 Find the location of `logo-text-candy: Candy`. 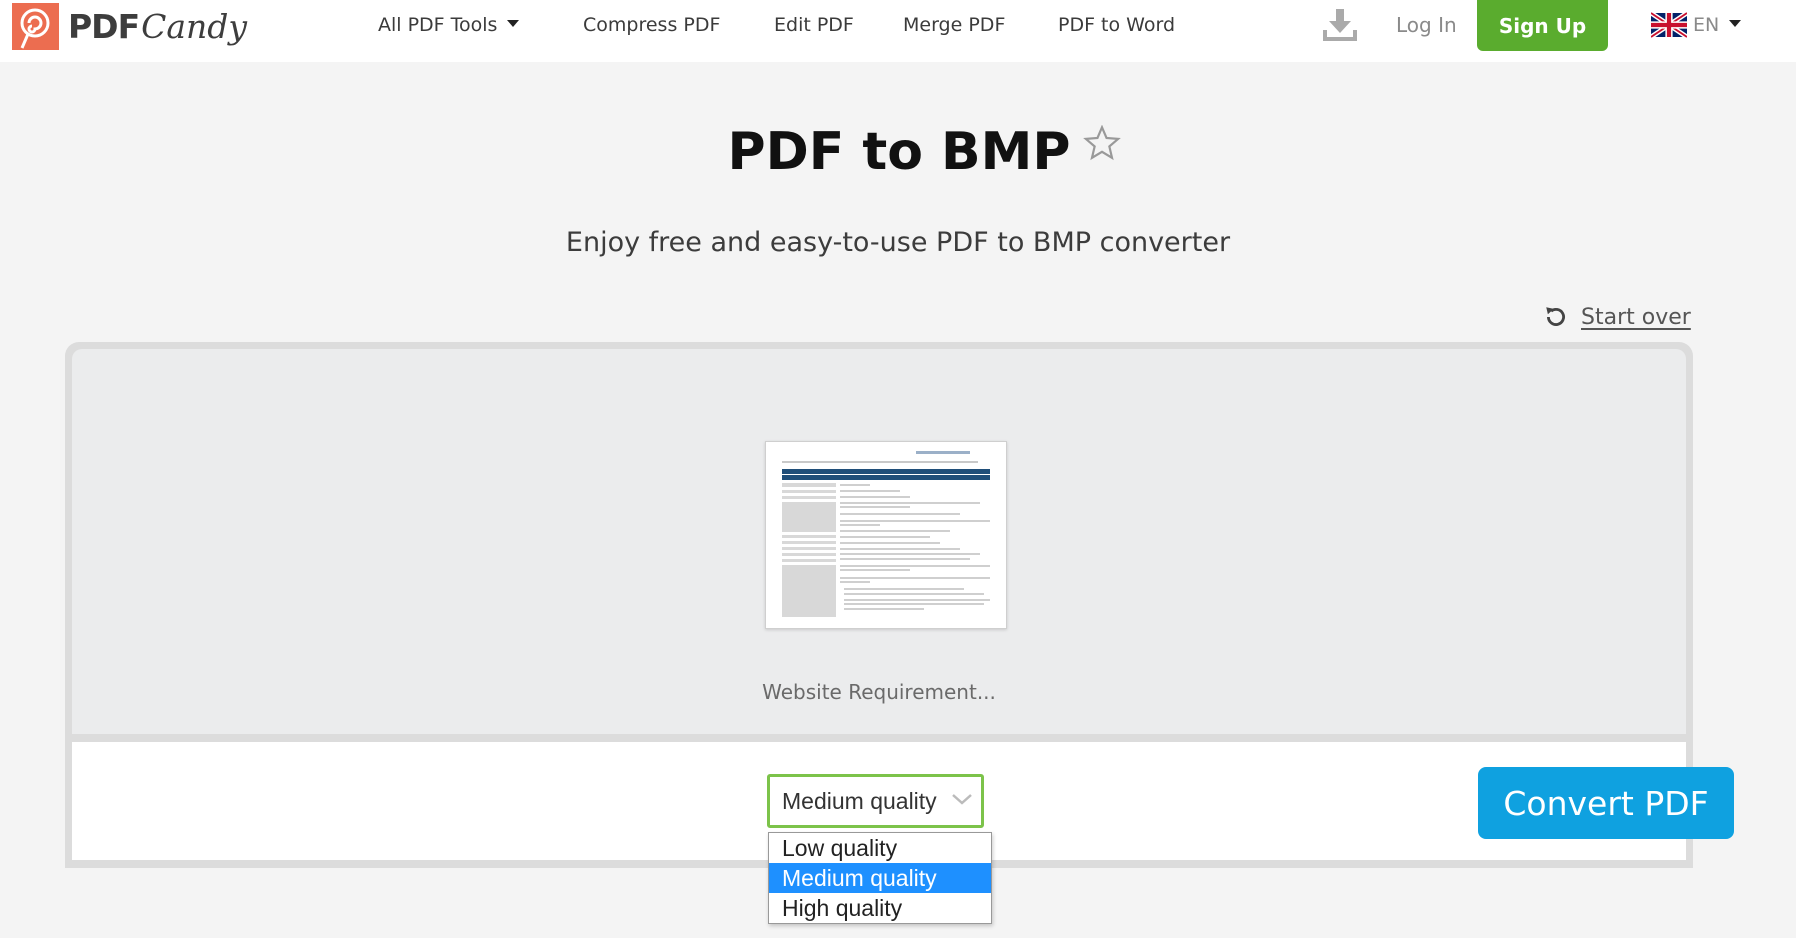

logo-text-candy: Candy is located at coordinates (194, 26).